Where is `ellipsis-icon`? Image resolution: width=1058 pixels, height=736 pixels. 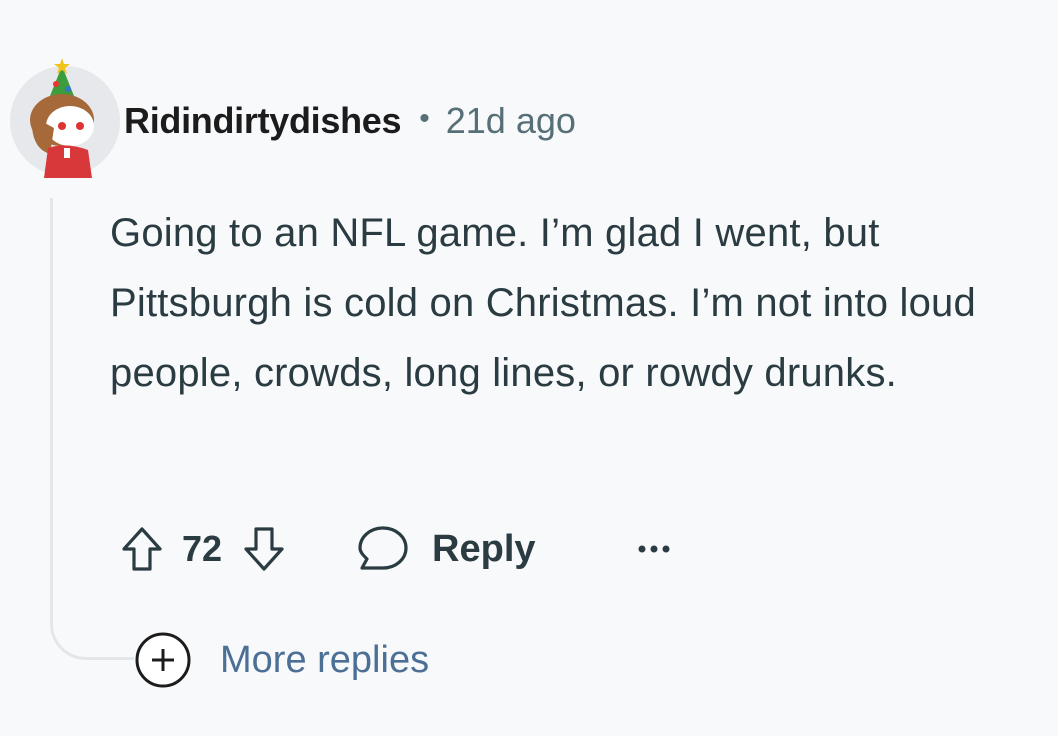
ellipsis-icon is located at coordinates (654, 549).